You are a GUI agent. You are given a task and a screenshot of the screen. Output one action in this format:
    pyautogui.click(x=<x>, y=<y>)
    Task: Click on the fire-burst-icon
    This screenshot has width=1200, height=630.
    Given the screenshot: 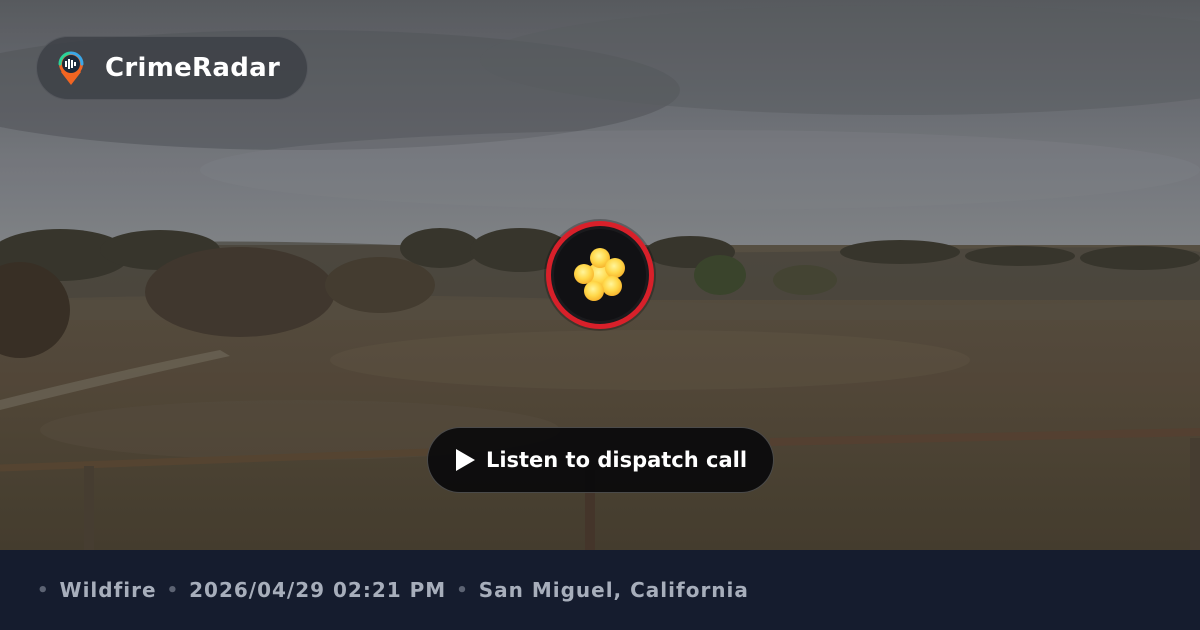 What is the action you would take?
    pyautogui.click(x=599, y=274)
    